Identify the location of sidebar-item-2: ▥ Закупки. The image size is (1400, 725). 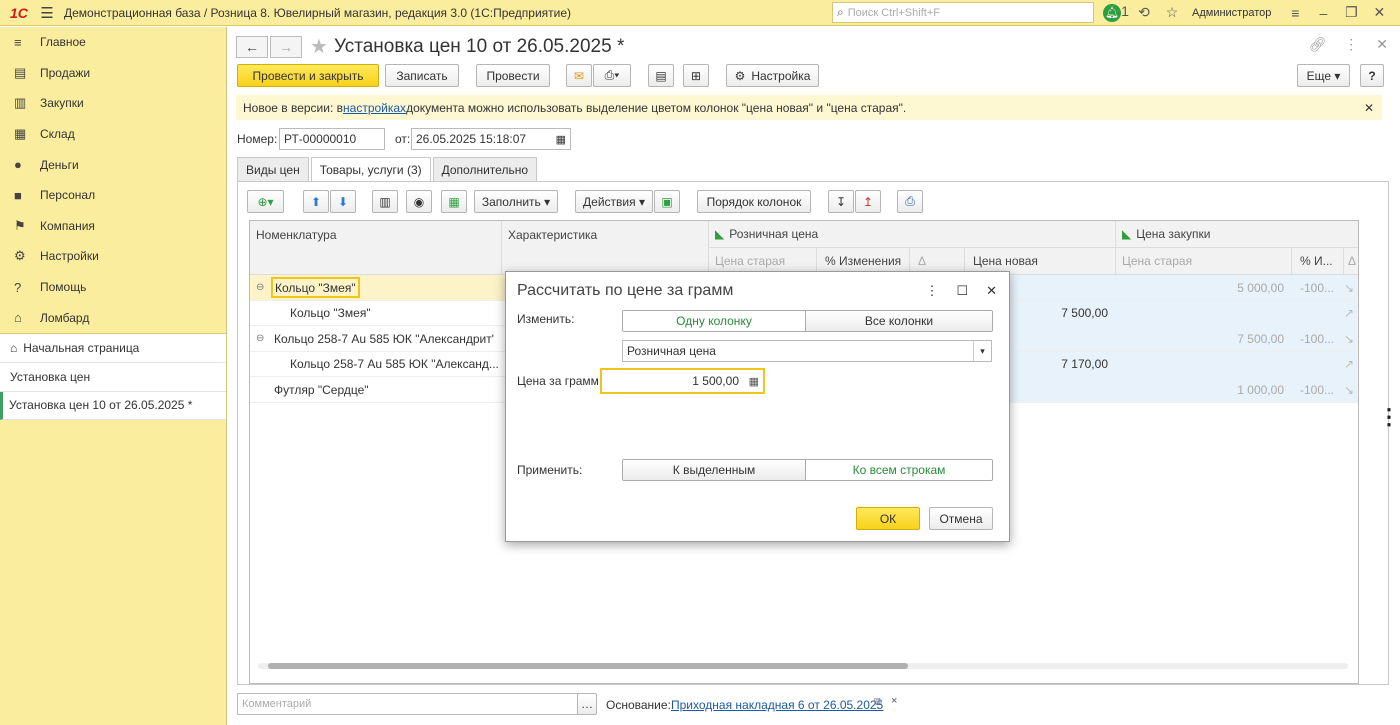
(113, 103).